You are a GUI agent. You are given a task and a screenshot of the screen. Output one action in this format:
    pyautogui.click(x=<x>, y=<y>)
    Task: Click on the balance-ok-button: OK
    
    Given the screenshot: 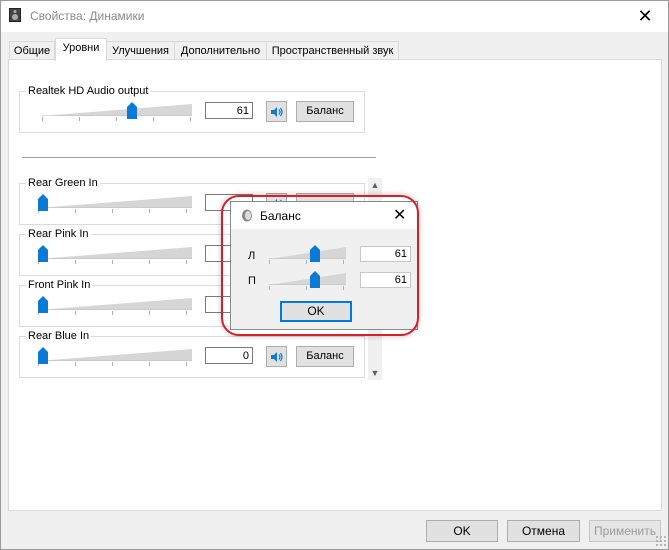 What is the action you would take?
    pyautogui.click(x=316, y=311)
    